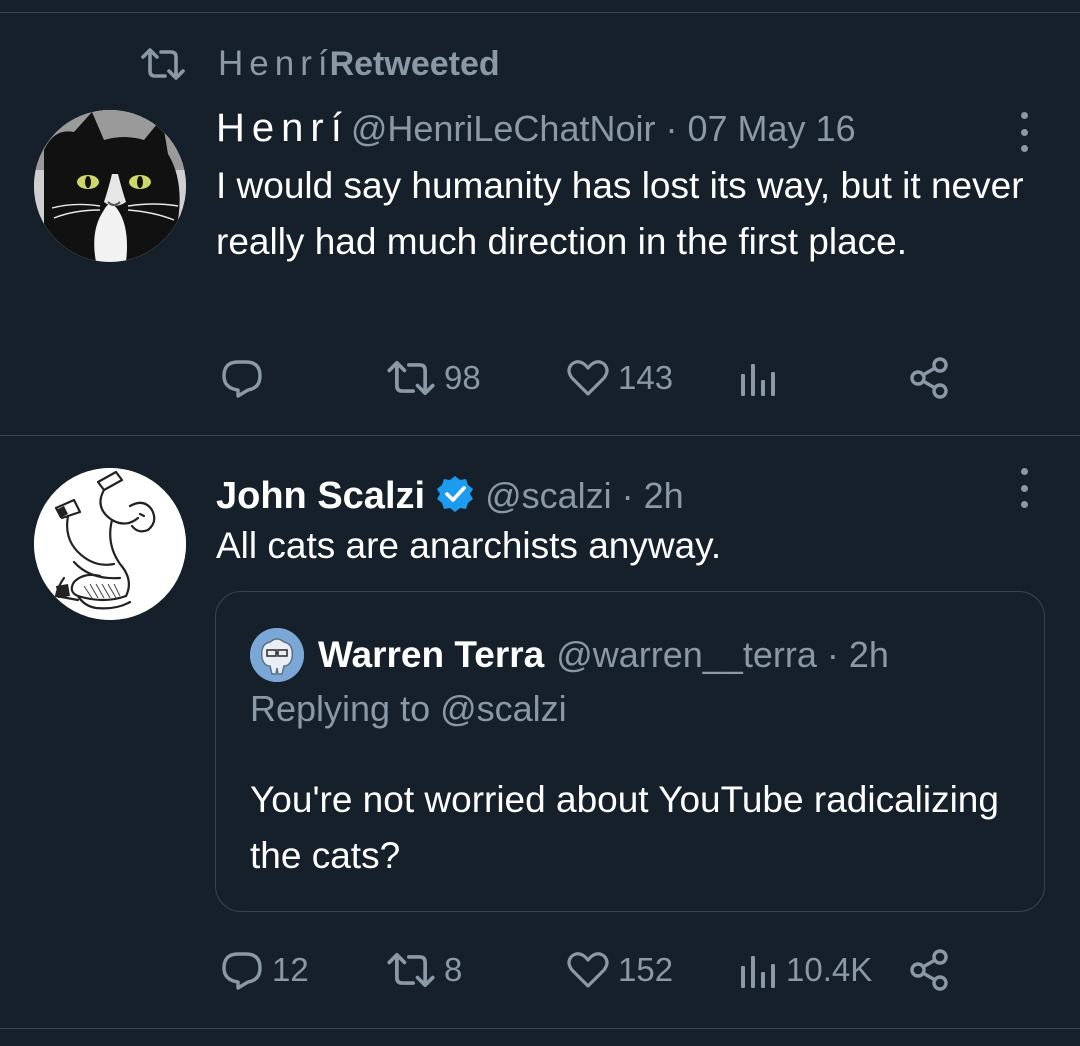  What do you see at coordinates (771, 129) in the screenshot?
I see `timestamp: 07 May 16` at bounding box center [771, 129].